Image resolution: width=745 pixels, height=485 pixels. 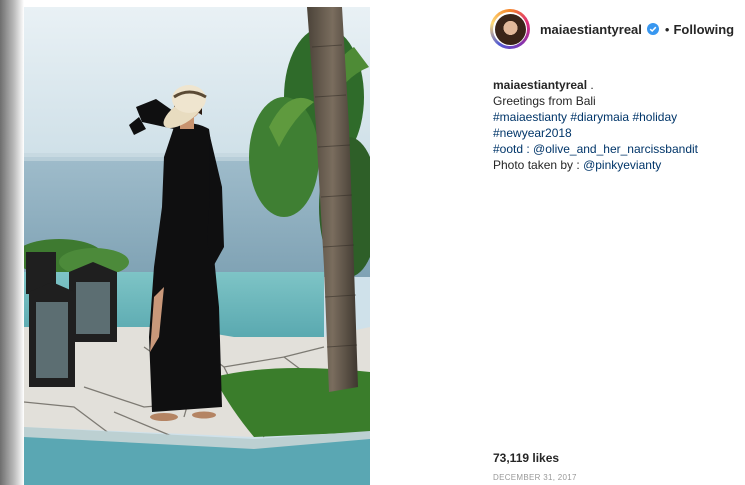 What do you see at coordinates (615, 149) in the screenshot?
I see `mention-link: @olive_and_her_narcissbandit` at bounding box center [615, 149].